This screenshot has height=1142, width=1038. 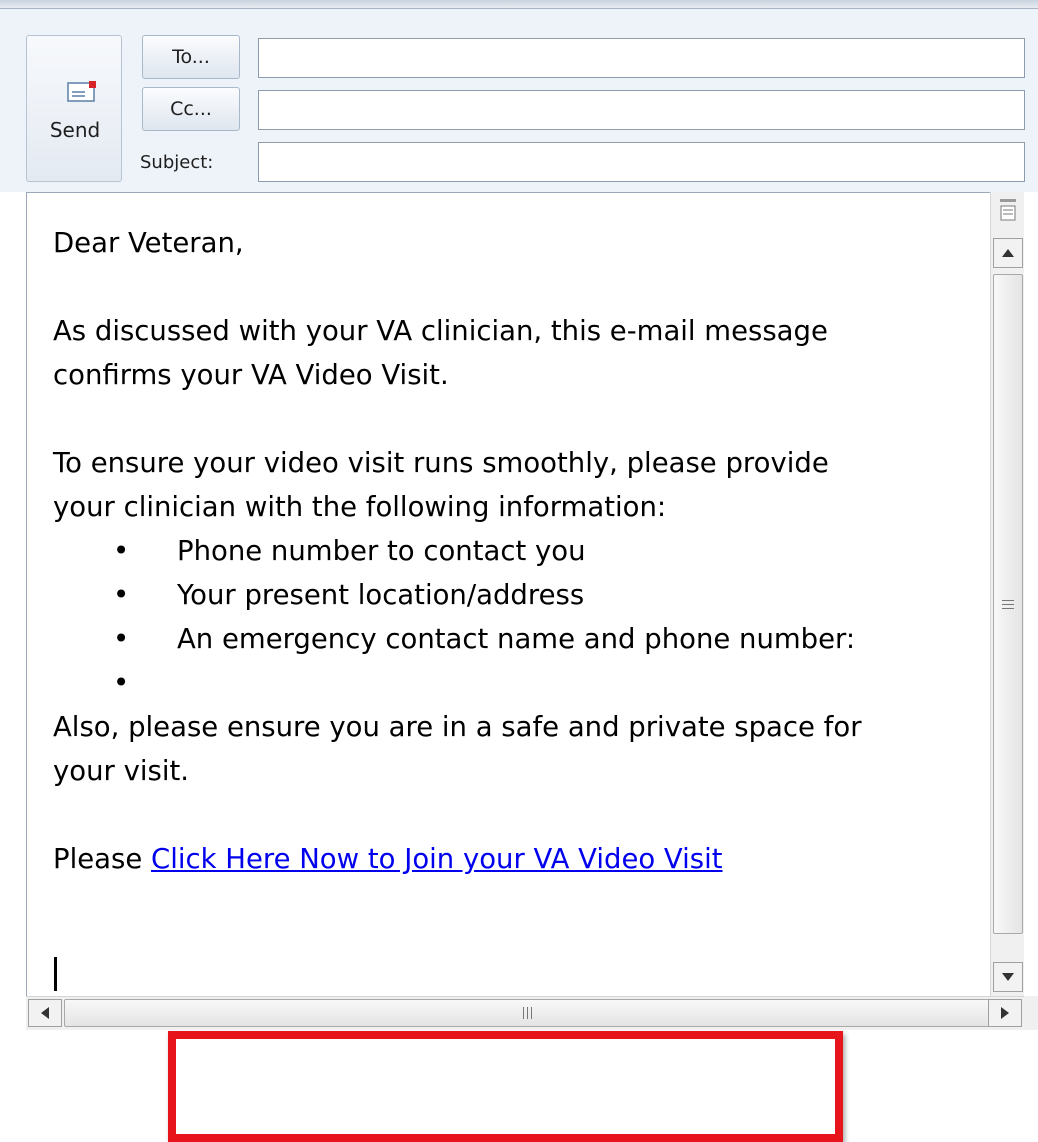 I want to click on bullet-item: • Phone number to contact you, so click(x=513, y=551).